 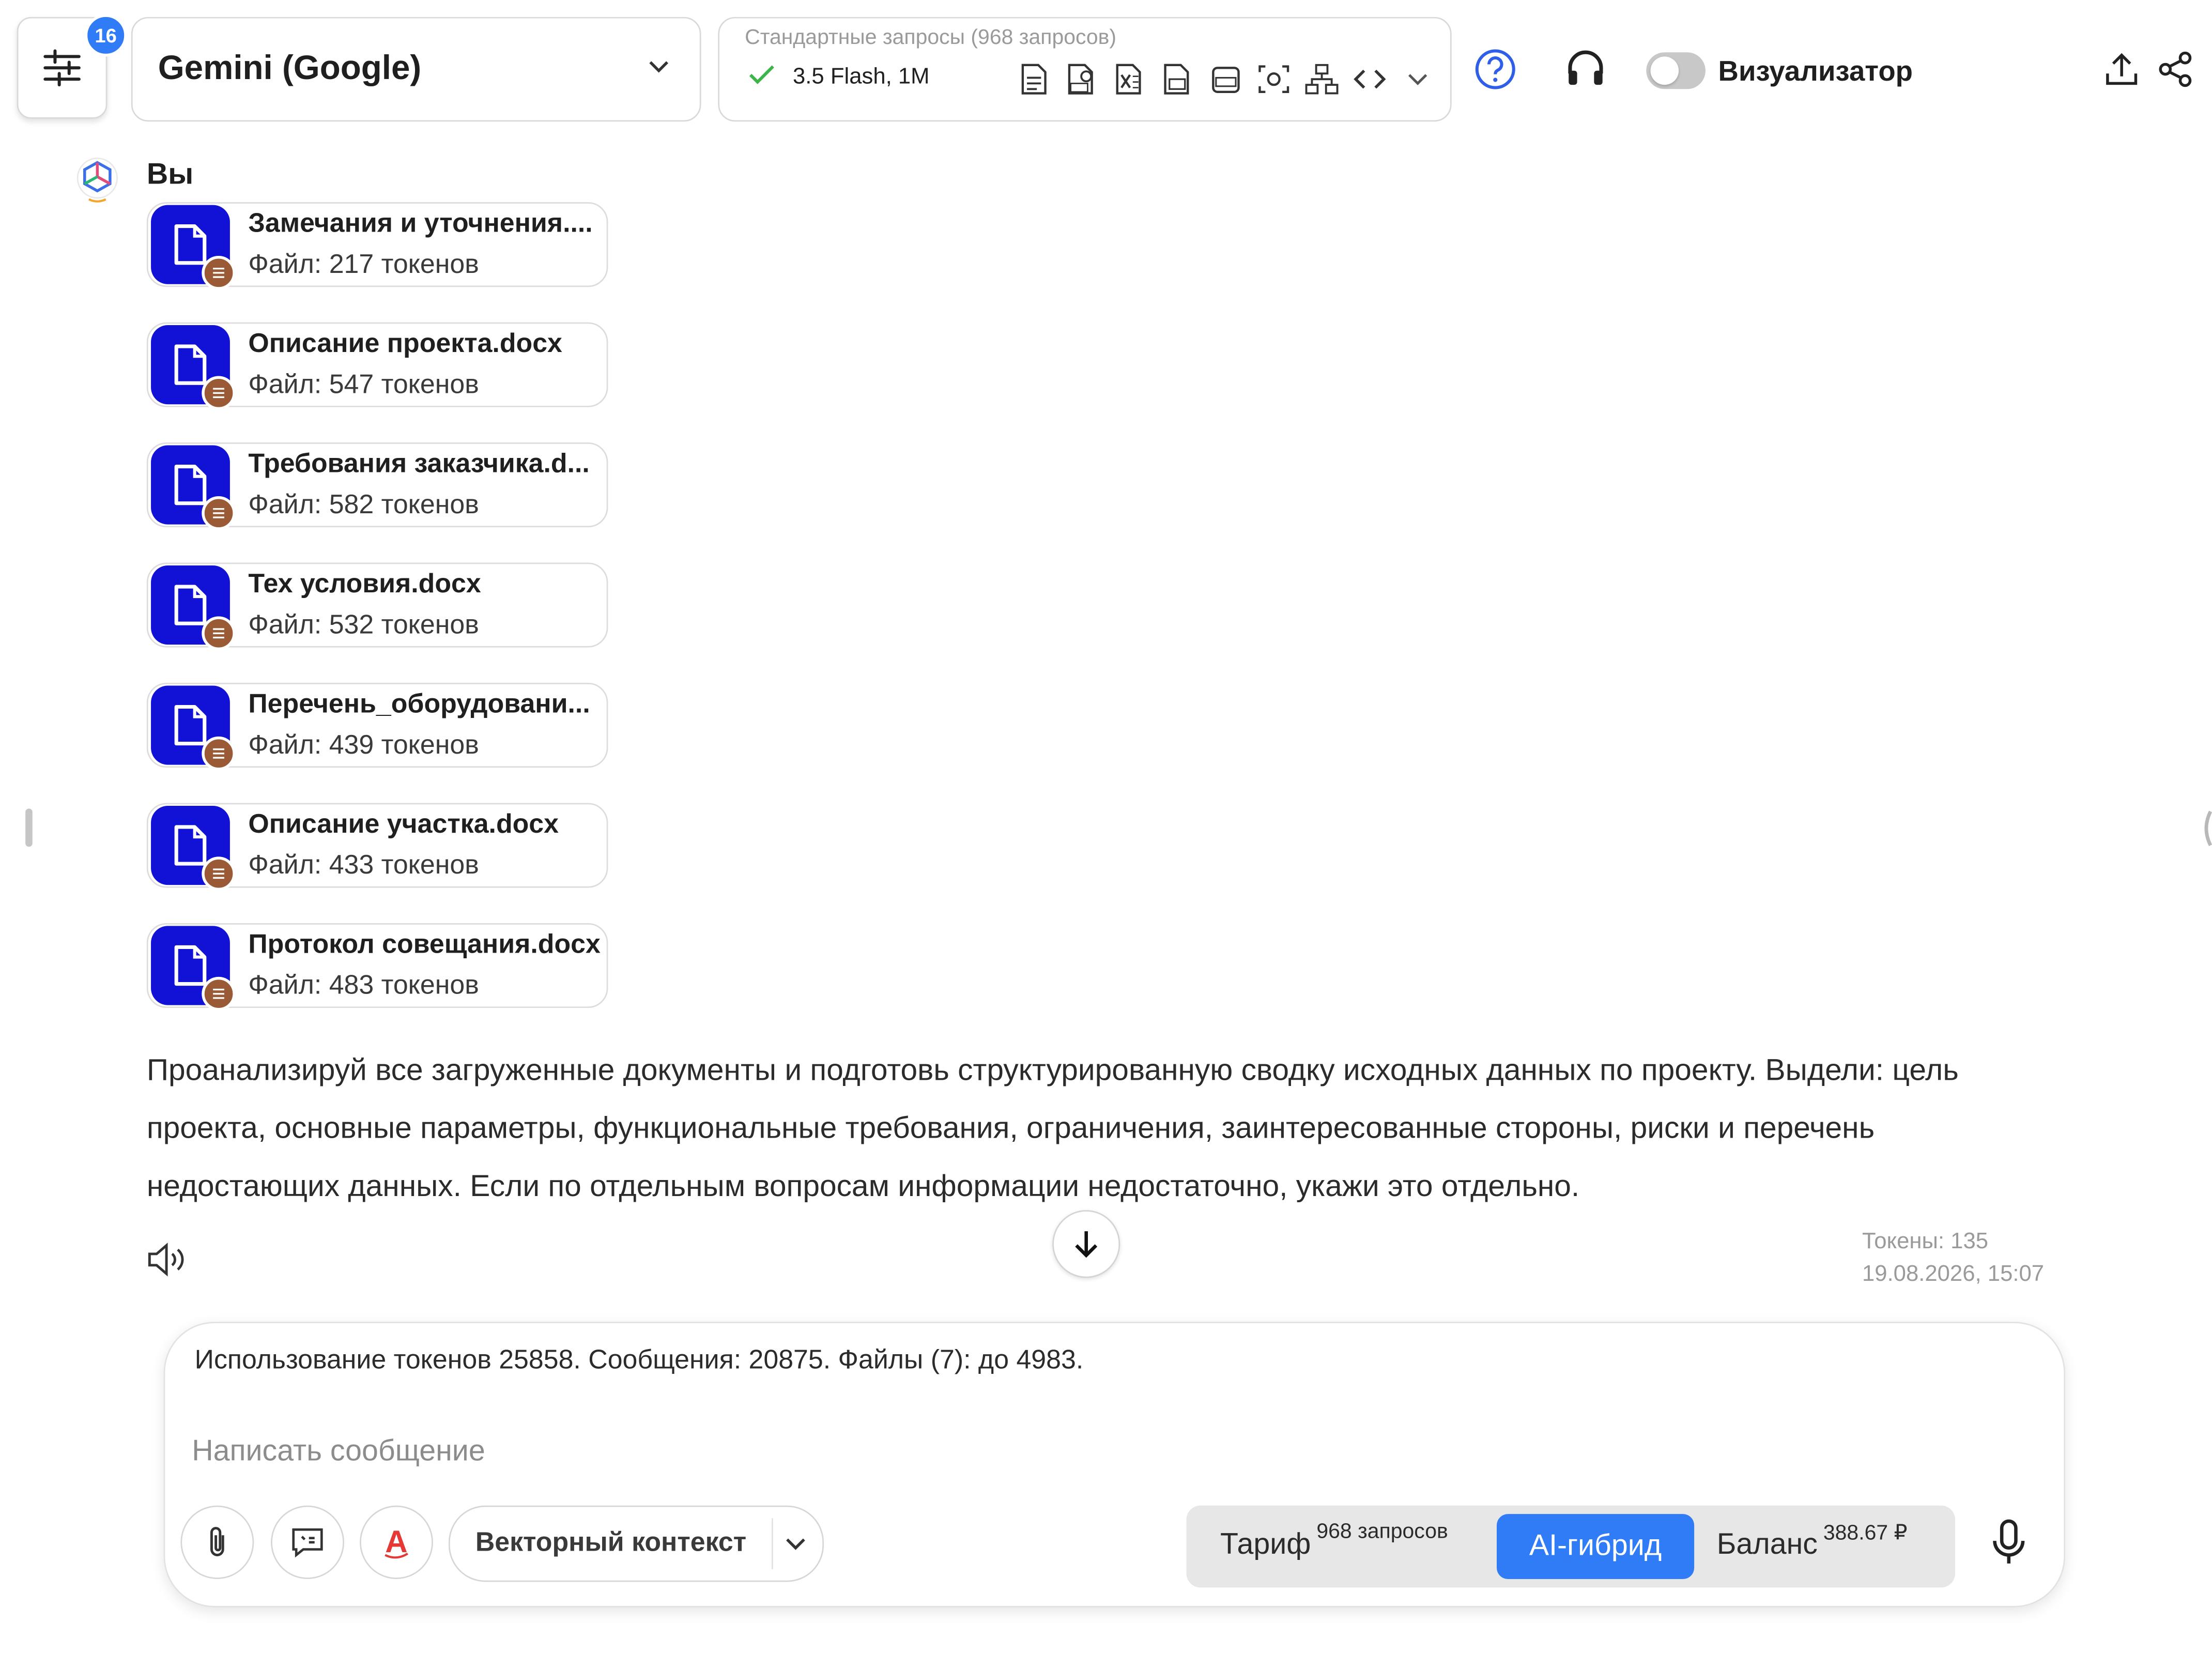 I want to click on help-button, so click(x=1495, y=69).